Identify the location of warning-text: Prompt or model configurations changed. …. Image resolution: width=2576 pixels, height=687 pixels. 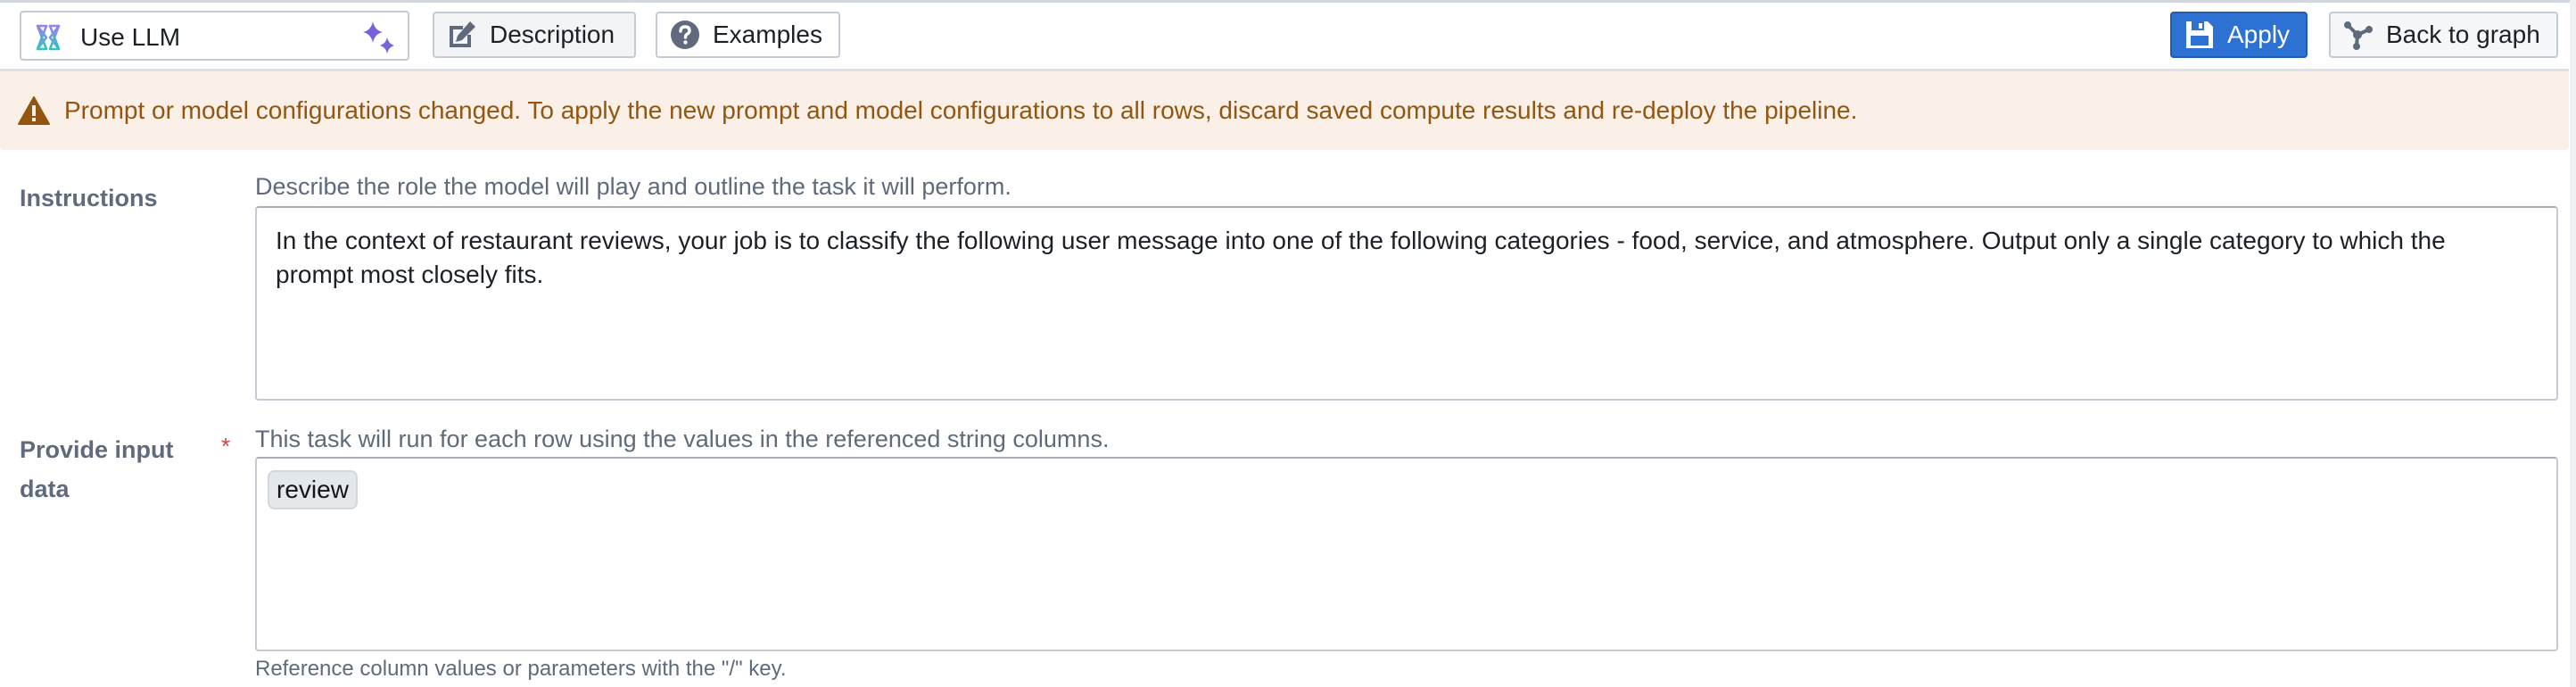
(961, 110).